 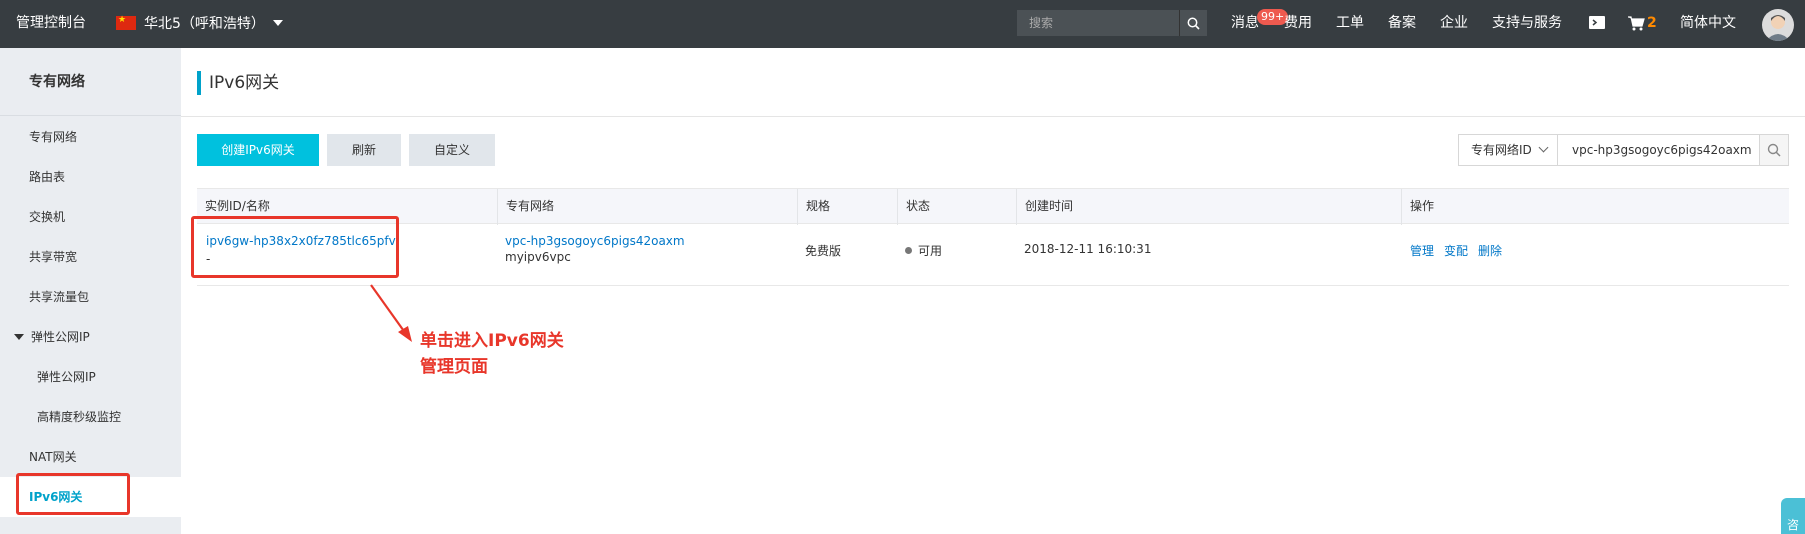 What do you see at coordinates (492, 354) in the screenshot?
I see `annotation-text: 单击进入IPv6网关 管理页面` at bounding box center [492, 354].